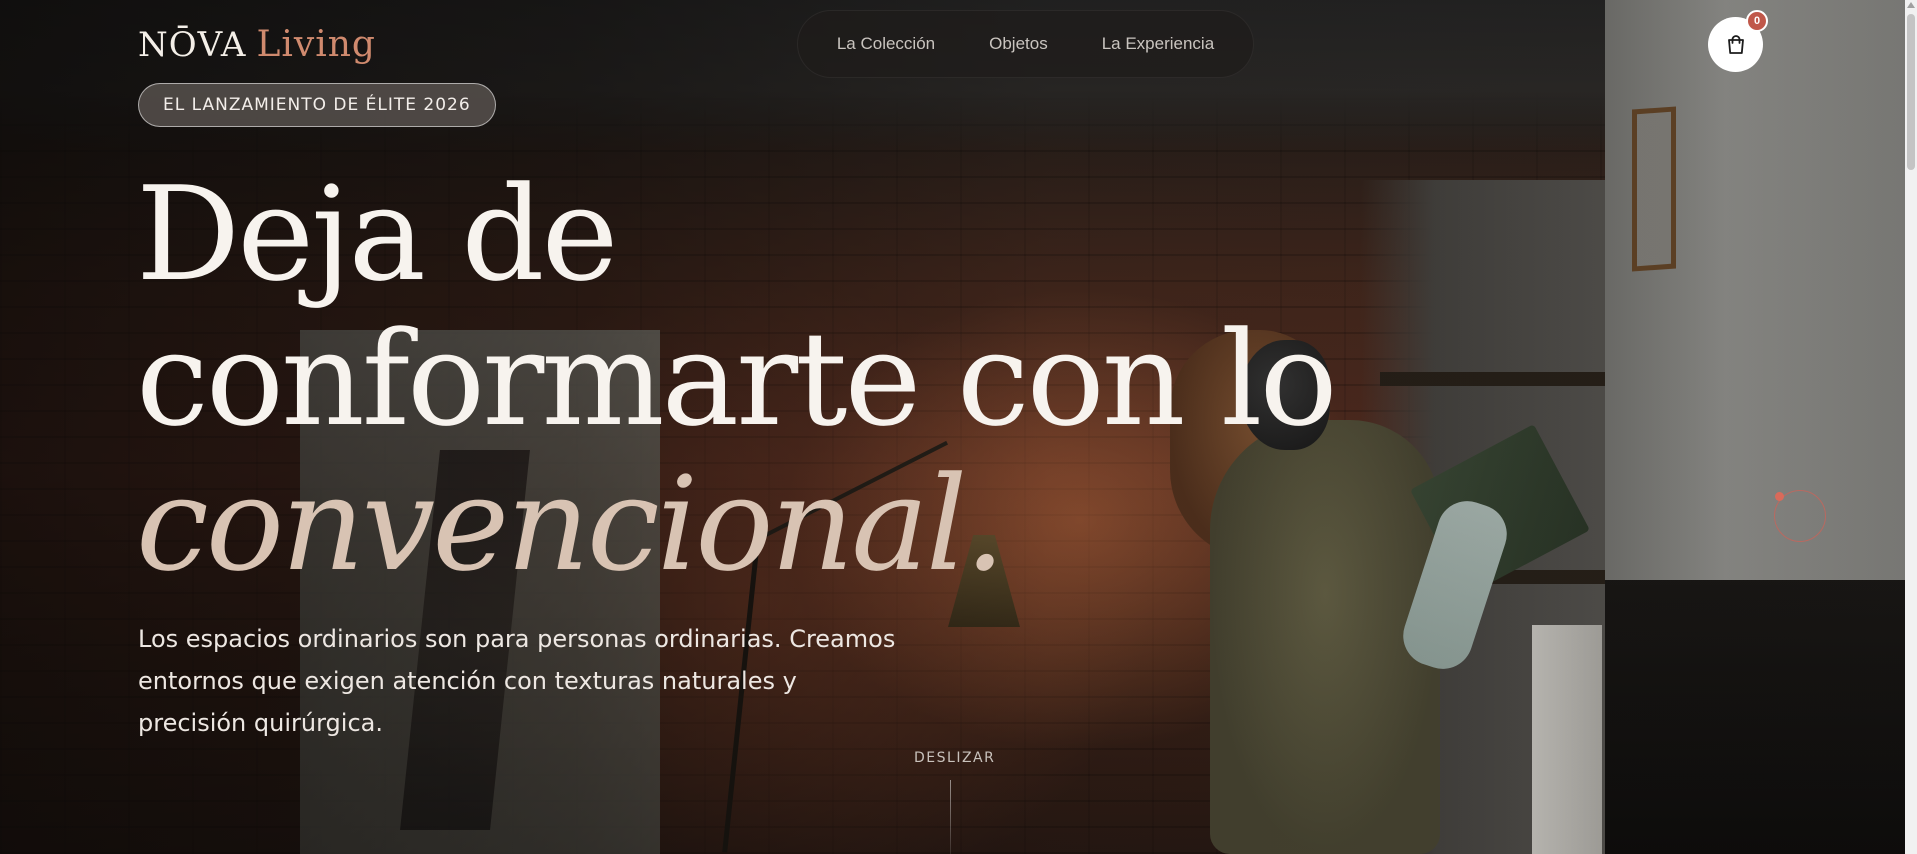 The width and height of the screenshot is (1917, 854). Describe the element at coordinates (1911, 5) in the screenshot. I see `scroll-up-arrow-icon` at that location.